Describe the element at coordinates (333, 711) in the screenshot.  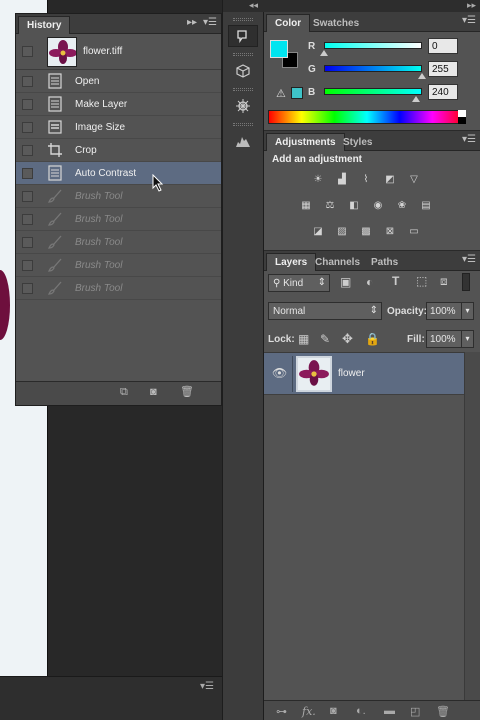
I see `add-mask-icon: ◙` at that location.